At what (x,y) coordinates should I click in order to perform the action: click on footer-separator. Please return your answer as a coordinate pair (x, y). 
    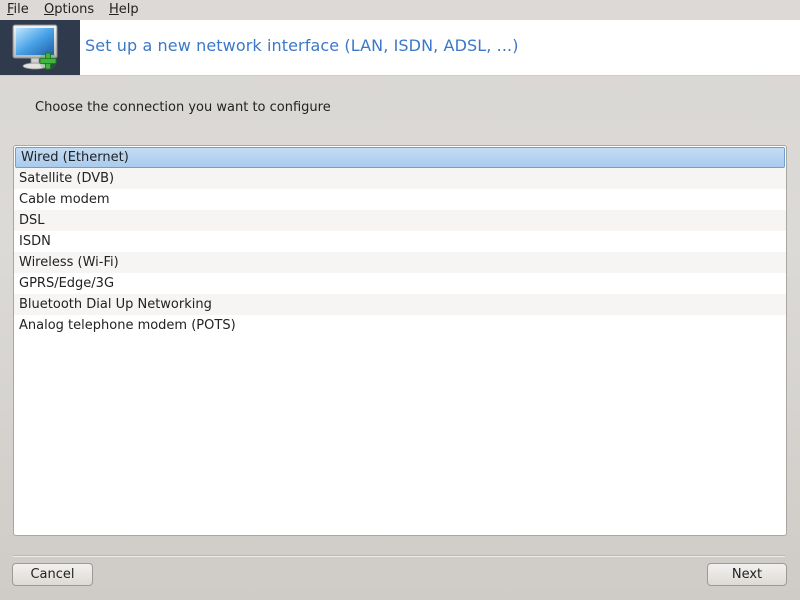
    Looking at the image, I should click on (399, 556).